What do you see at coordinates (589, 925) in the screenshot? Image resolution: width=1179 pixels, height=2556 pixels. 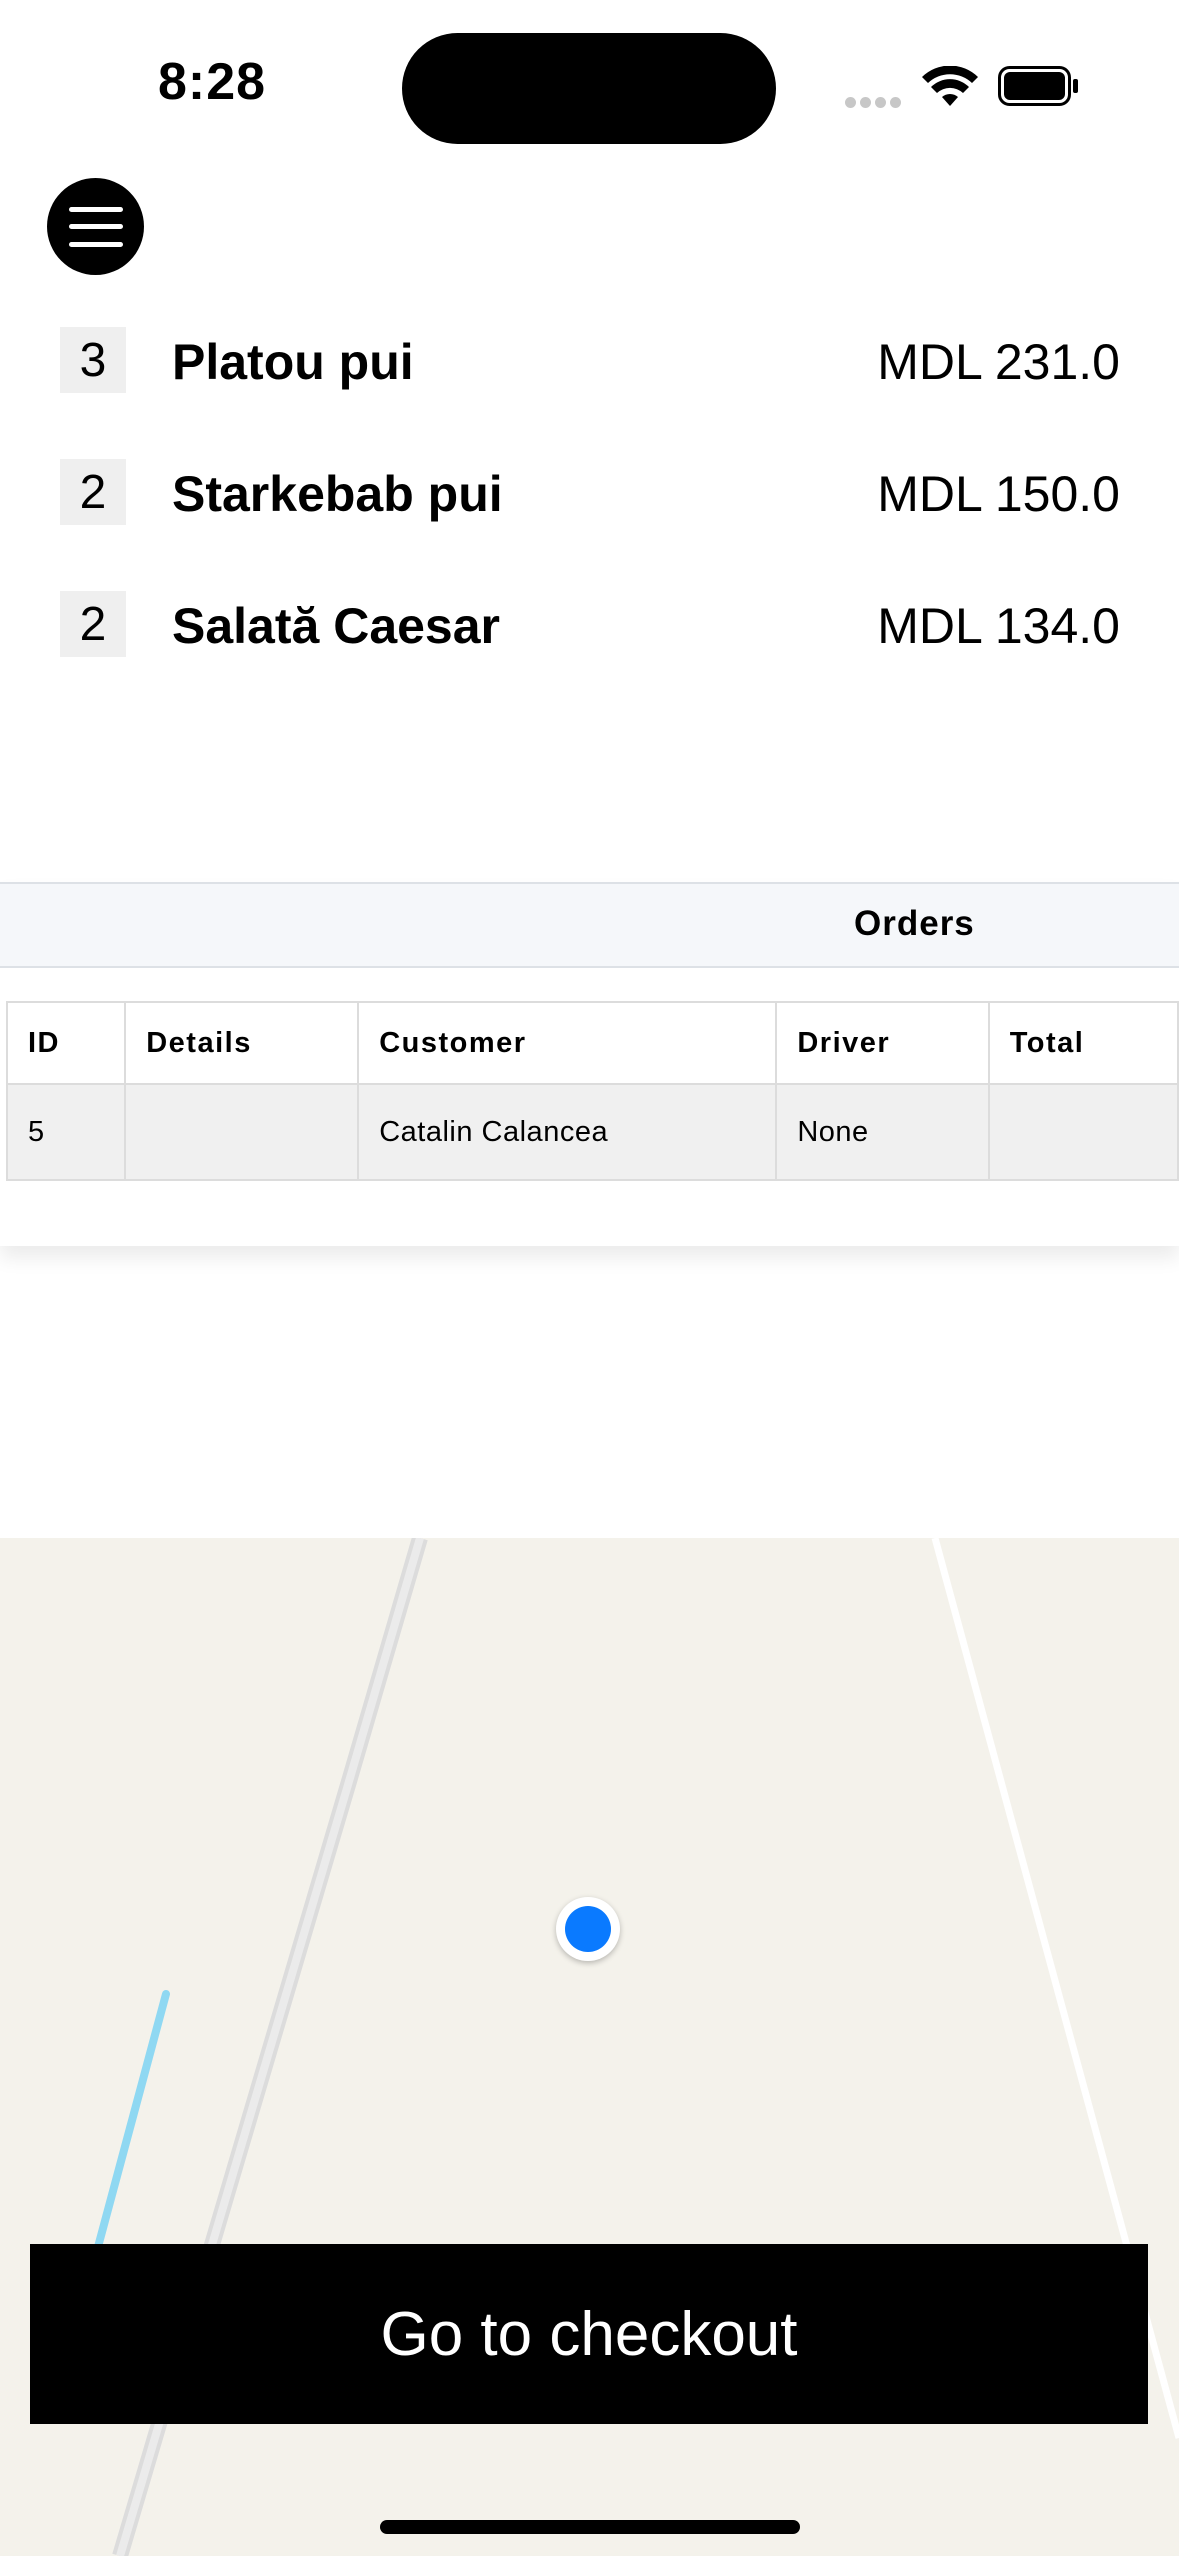 I see `orders-header: Orders` at bounding box center [589, 925].